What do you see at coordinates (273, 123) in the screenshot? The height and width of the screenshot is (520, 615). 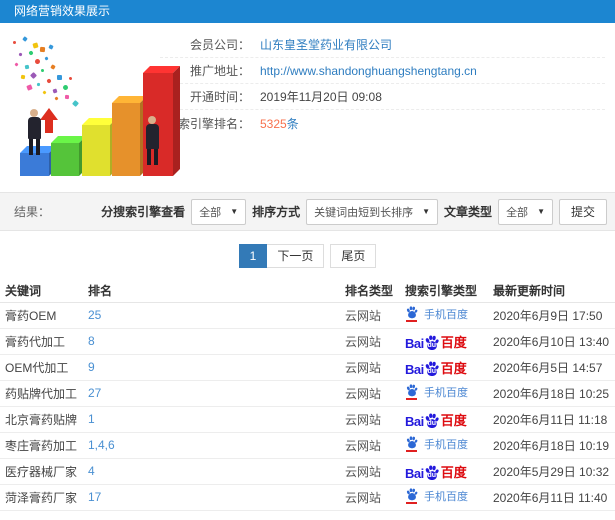 I see `engine-rank-count: 5325` at bounding box center [273, 123].